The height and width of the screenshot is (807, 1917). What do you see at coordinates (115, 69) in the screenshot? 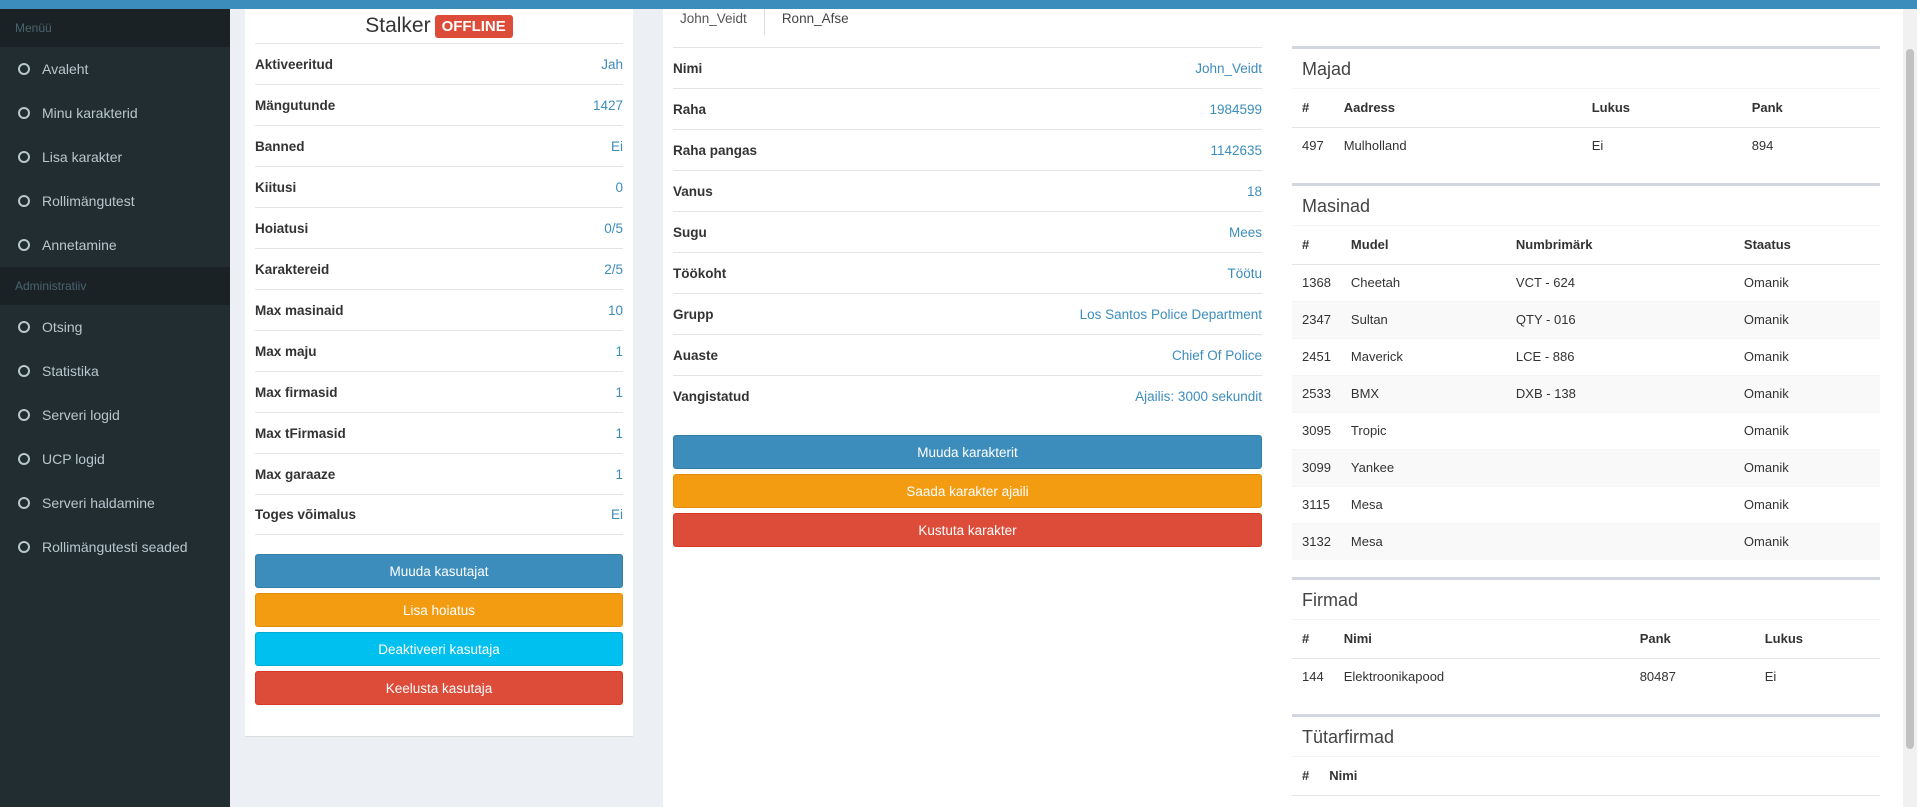
I see `sidebar-item-avaleht: Avaleht` at bounding box center [115, 69].